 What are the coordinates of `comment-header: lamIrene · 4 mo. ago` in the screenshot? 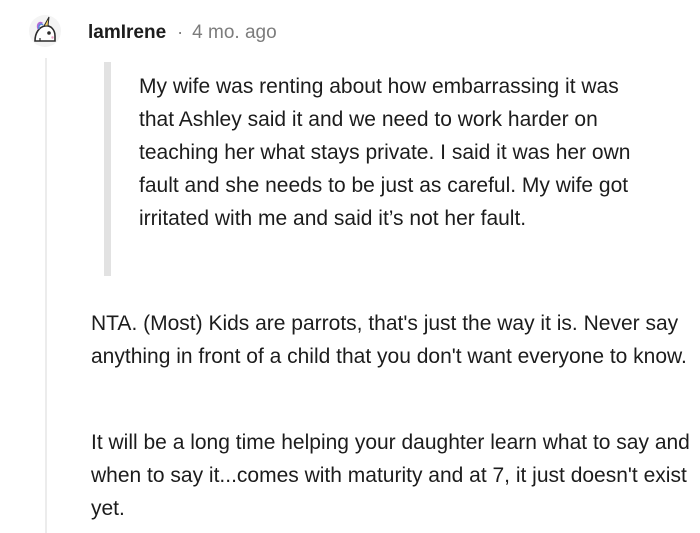 It's located at (182, 33).